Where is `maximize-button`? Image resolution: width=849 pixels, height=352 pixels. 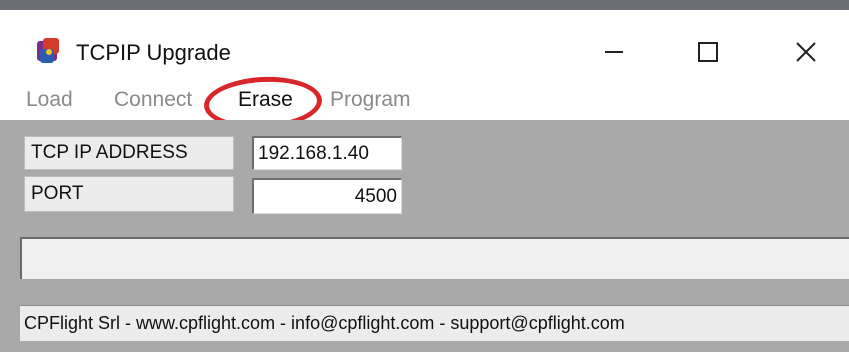 maximize-button is located at coordinates (708, 52).